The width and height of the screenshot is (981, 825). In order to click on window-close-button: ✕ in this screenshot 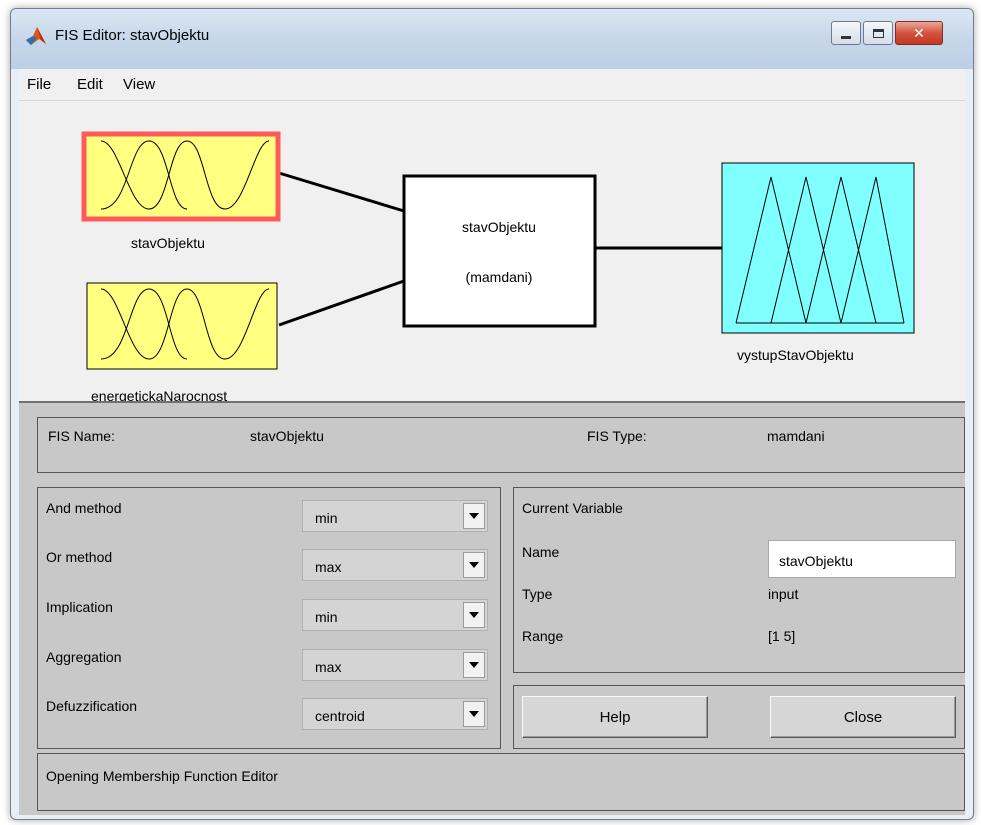, I will do `click(919, 33)`.